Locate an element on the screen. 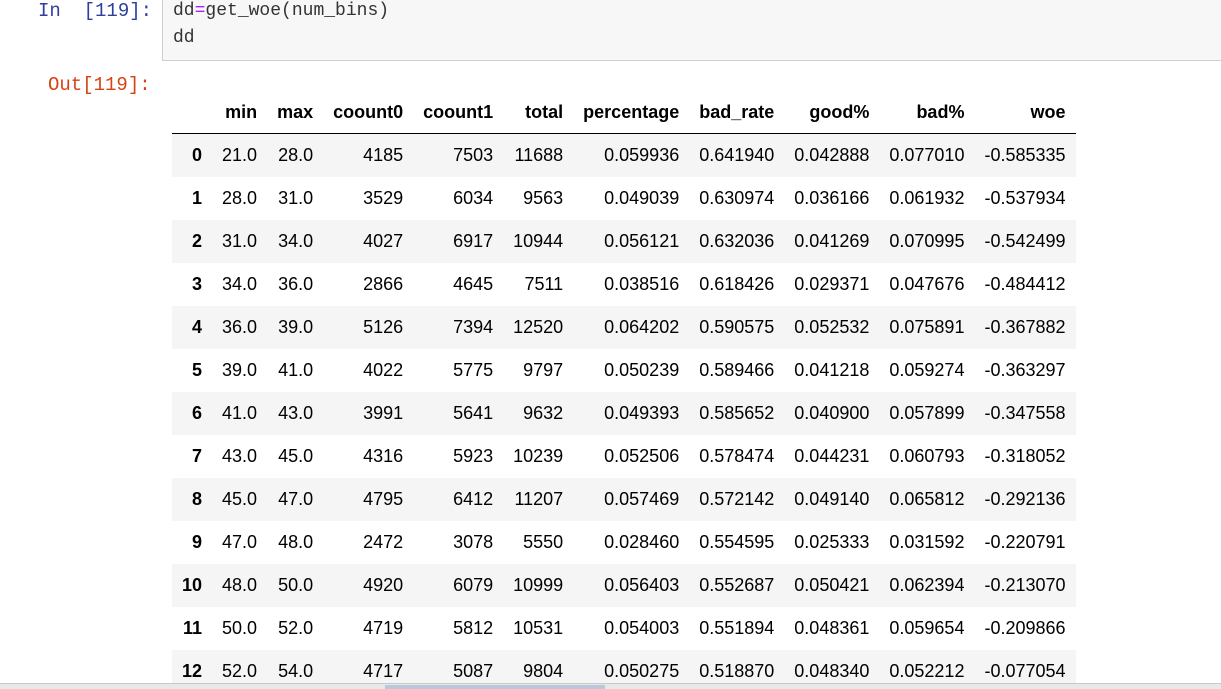 This screenshot has width=1221, height=689. row-index: 4 is located at coordinates (197, 327).